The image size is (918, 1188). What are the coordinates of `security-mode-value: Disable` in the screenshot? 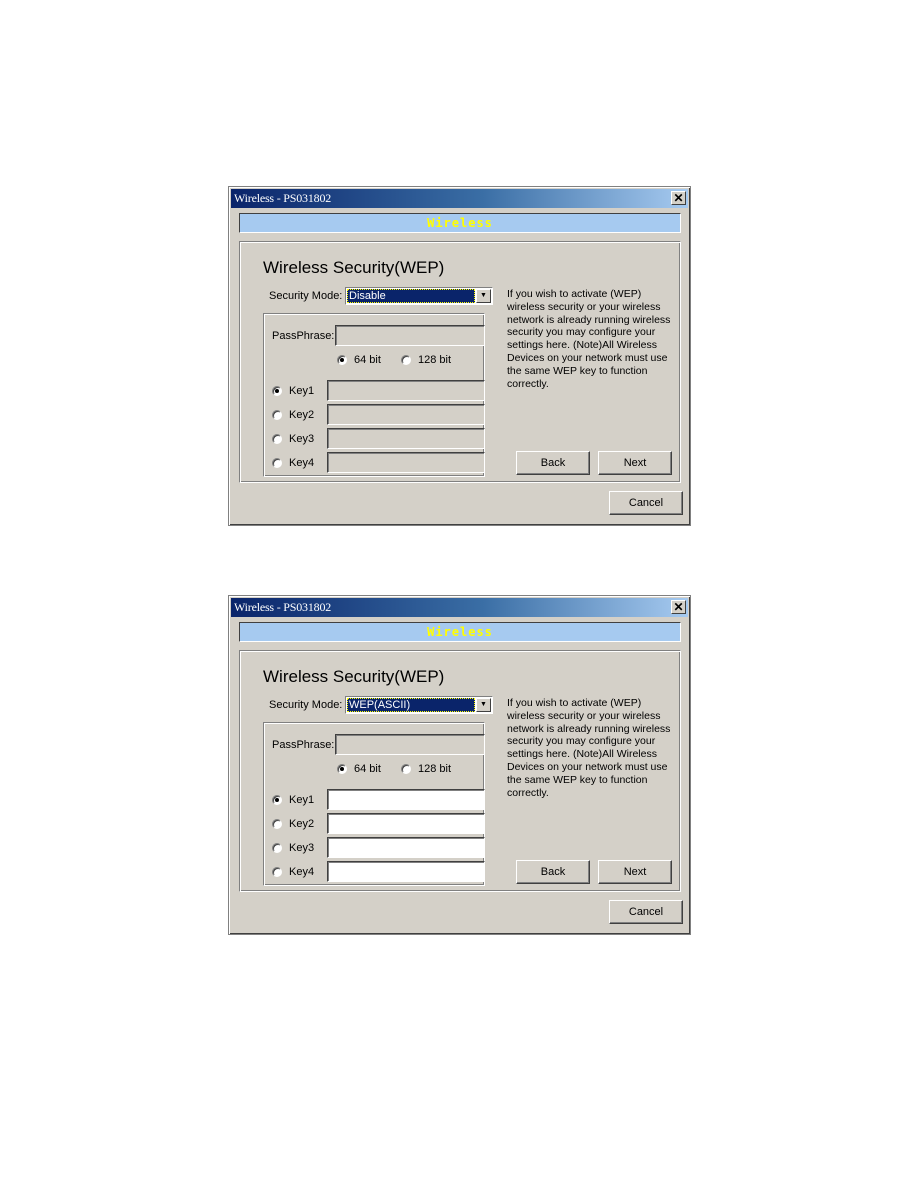 It's located at (411, 296).